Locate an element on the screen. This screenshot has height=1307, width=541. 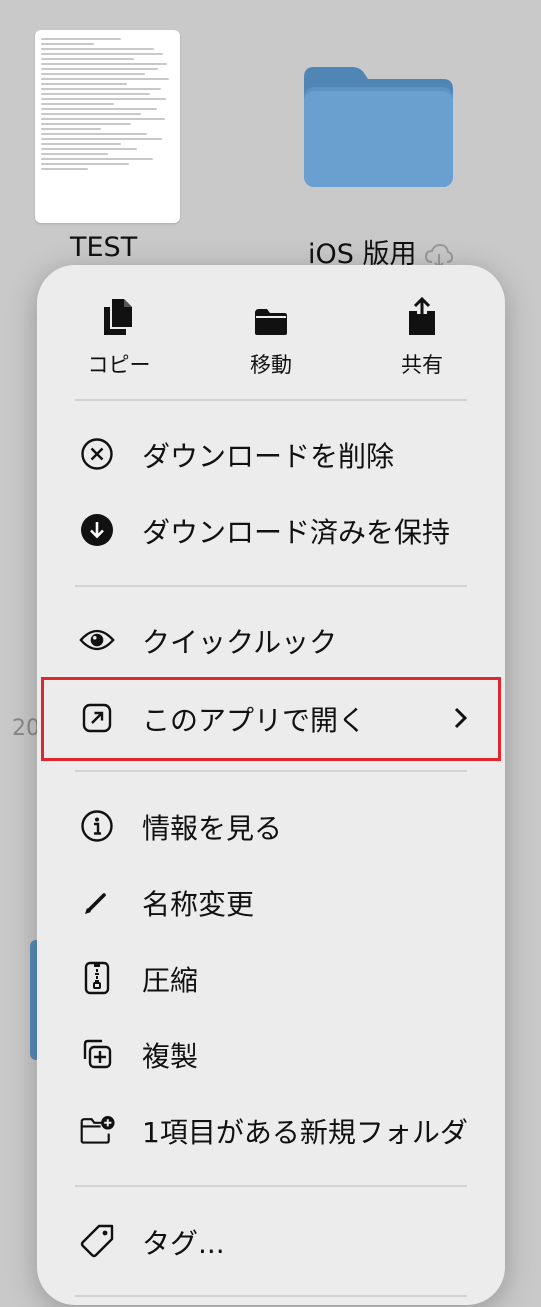
new-folder-with-item-label: 1項目がある新規フォルダ is located at coordinates (305, 1132).